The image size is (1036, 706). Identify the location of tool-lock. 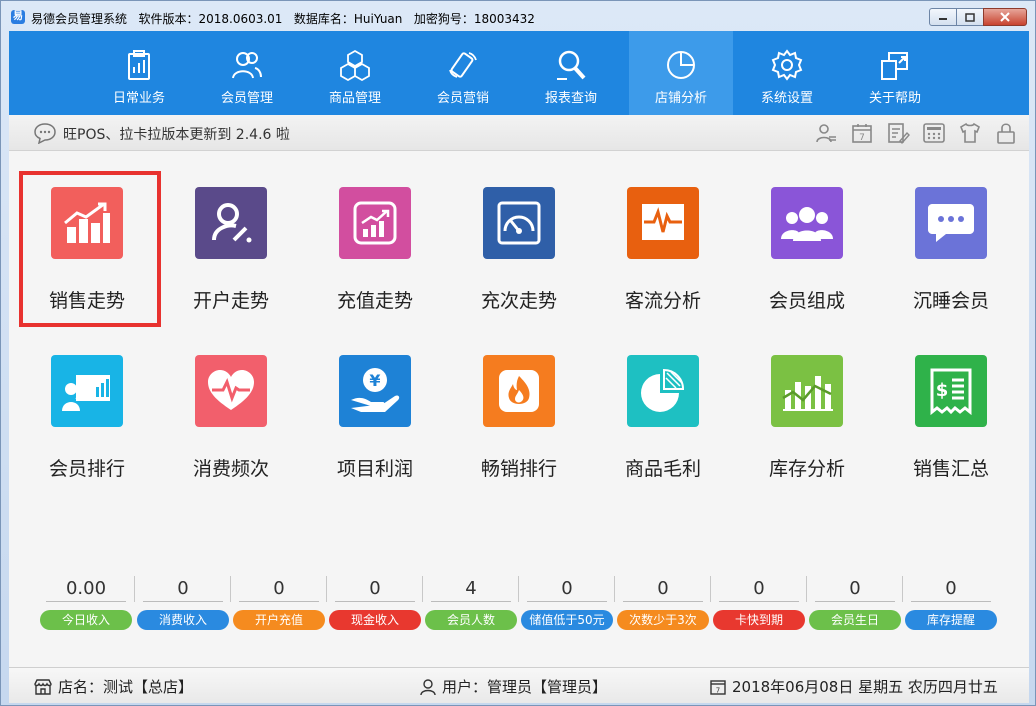
(1006, 133).